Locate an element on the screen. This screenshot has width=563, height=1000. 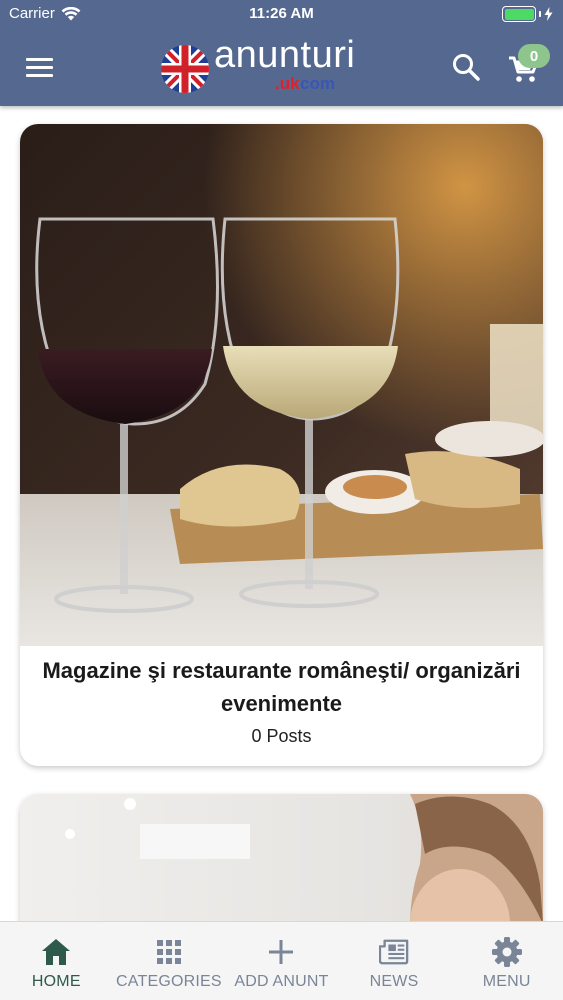
cart-count-badge: 0 is located at coordinates (534, 56).